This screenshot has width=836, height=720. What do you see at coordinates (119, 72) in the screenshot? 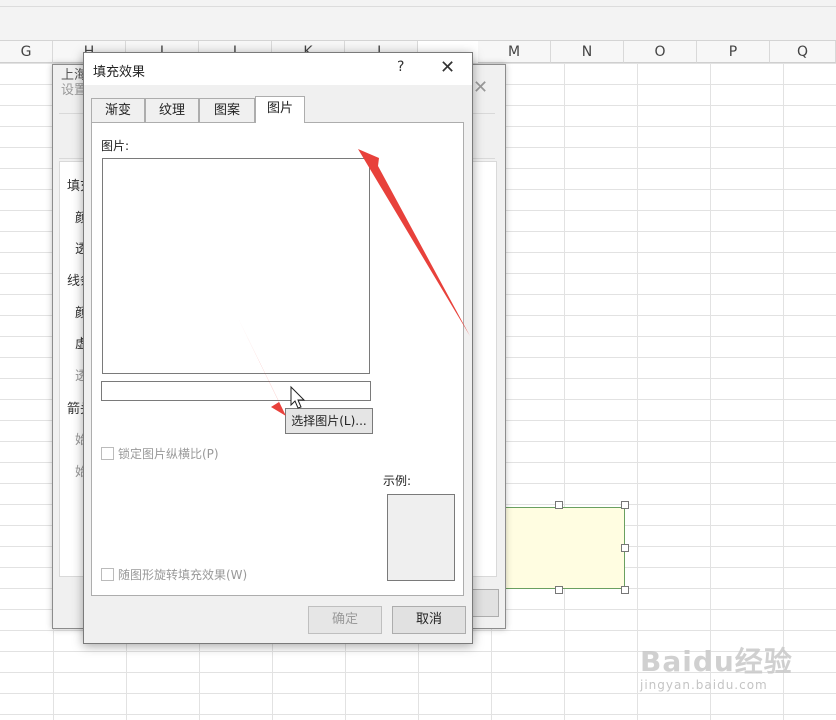
I see `dialog-title: 填充效果` at bounding box center [119, 72].